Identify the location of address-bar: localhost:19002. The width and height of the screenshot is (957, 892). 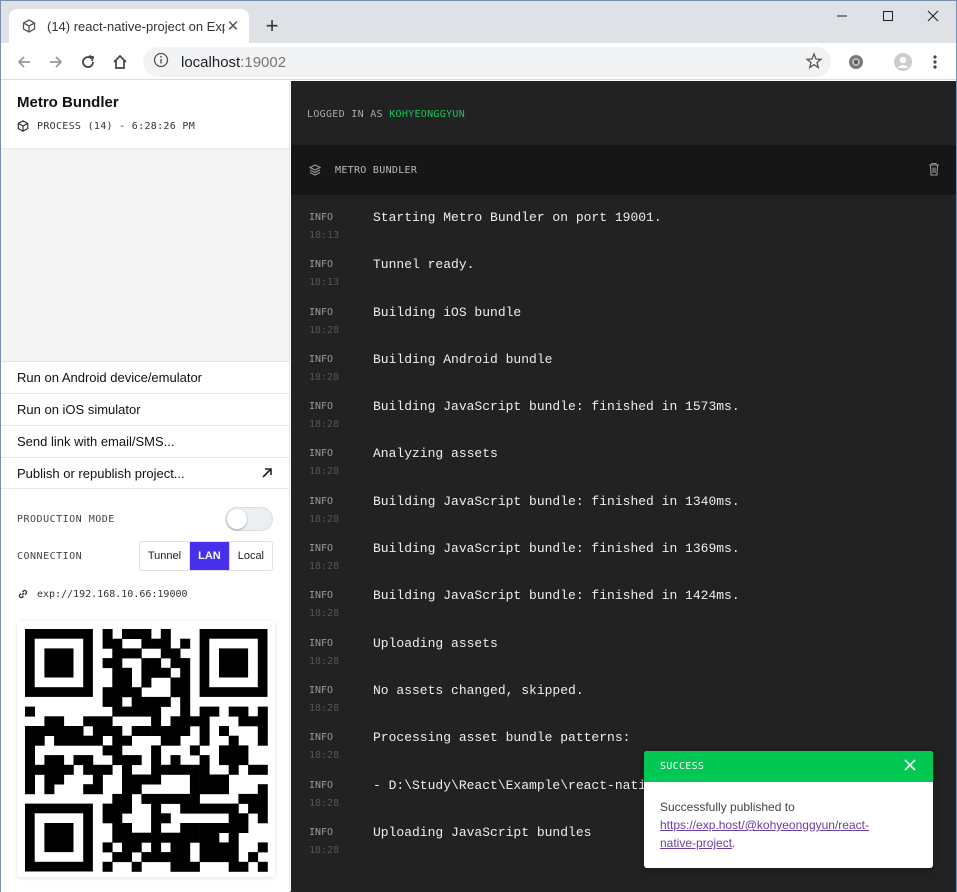
(487, 62).